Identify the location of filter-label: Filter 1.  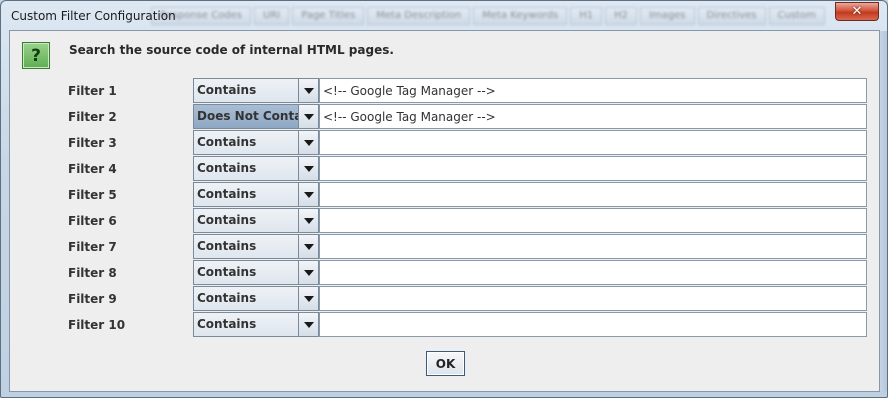
(92, 91).